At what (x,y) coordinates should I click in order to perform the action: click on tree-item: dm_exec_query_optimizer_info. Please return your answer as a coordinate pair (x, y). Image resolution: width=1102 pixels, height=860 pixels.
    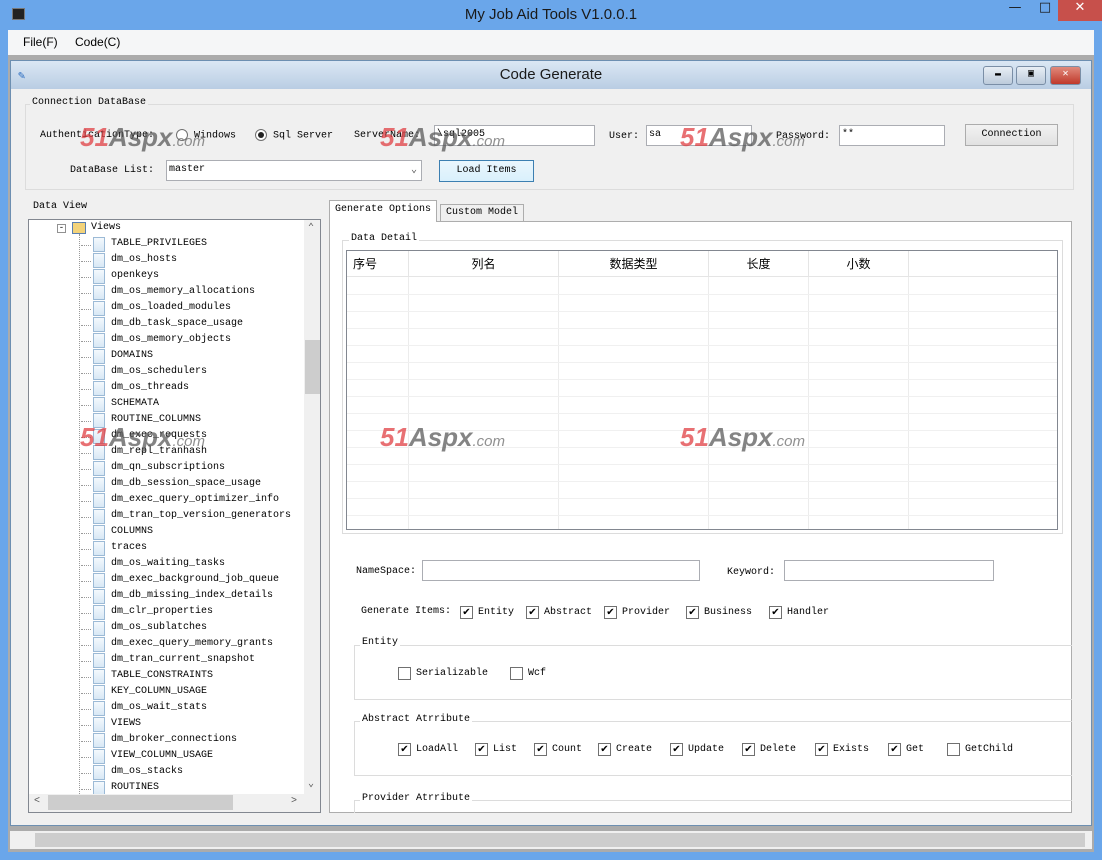
    Looking at the image, I should click on (164, 501).